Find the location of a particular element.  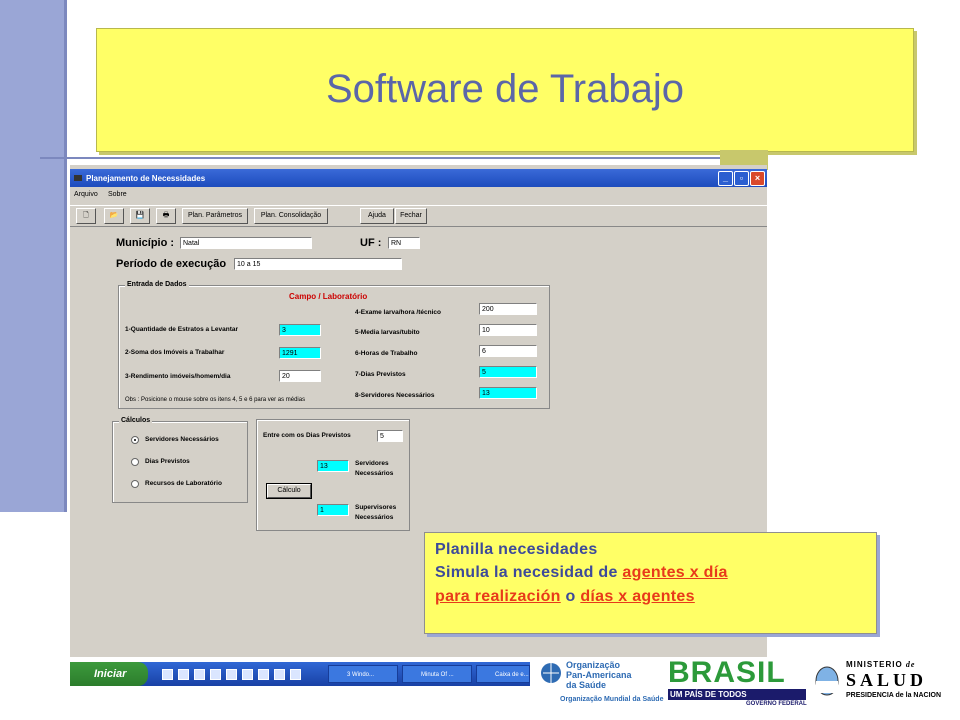

servidores-result: 13 is located at coordinates (333, 466).